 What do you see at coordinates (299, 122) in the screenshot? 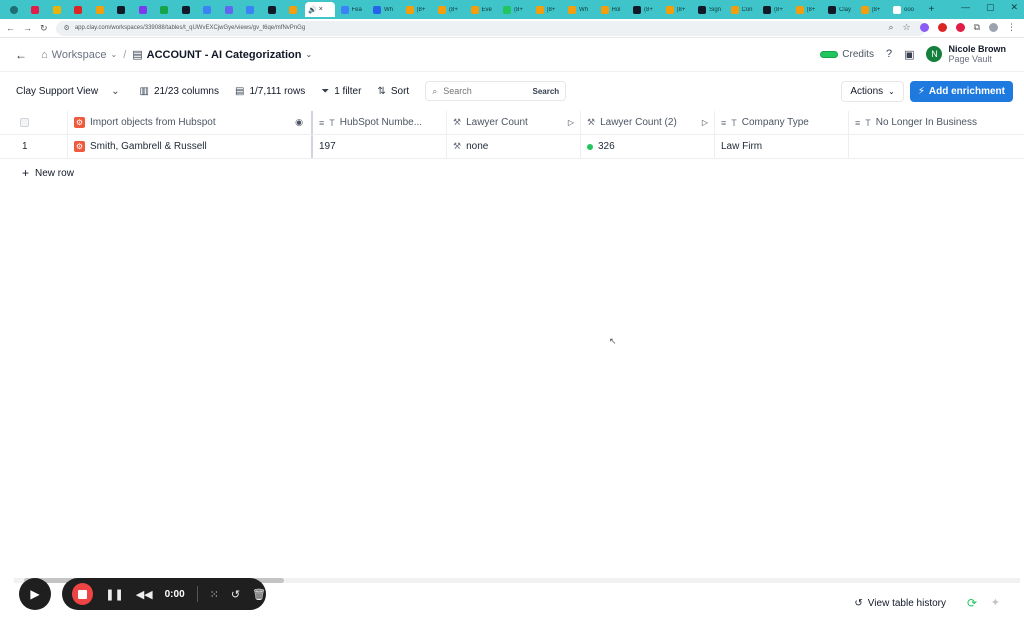
I see `settings-icon: ◉` at bounding box center [299, 122].